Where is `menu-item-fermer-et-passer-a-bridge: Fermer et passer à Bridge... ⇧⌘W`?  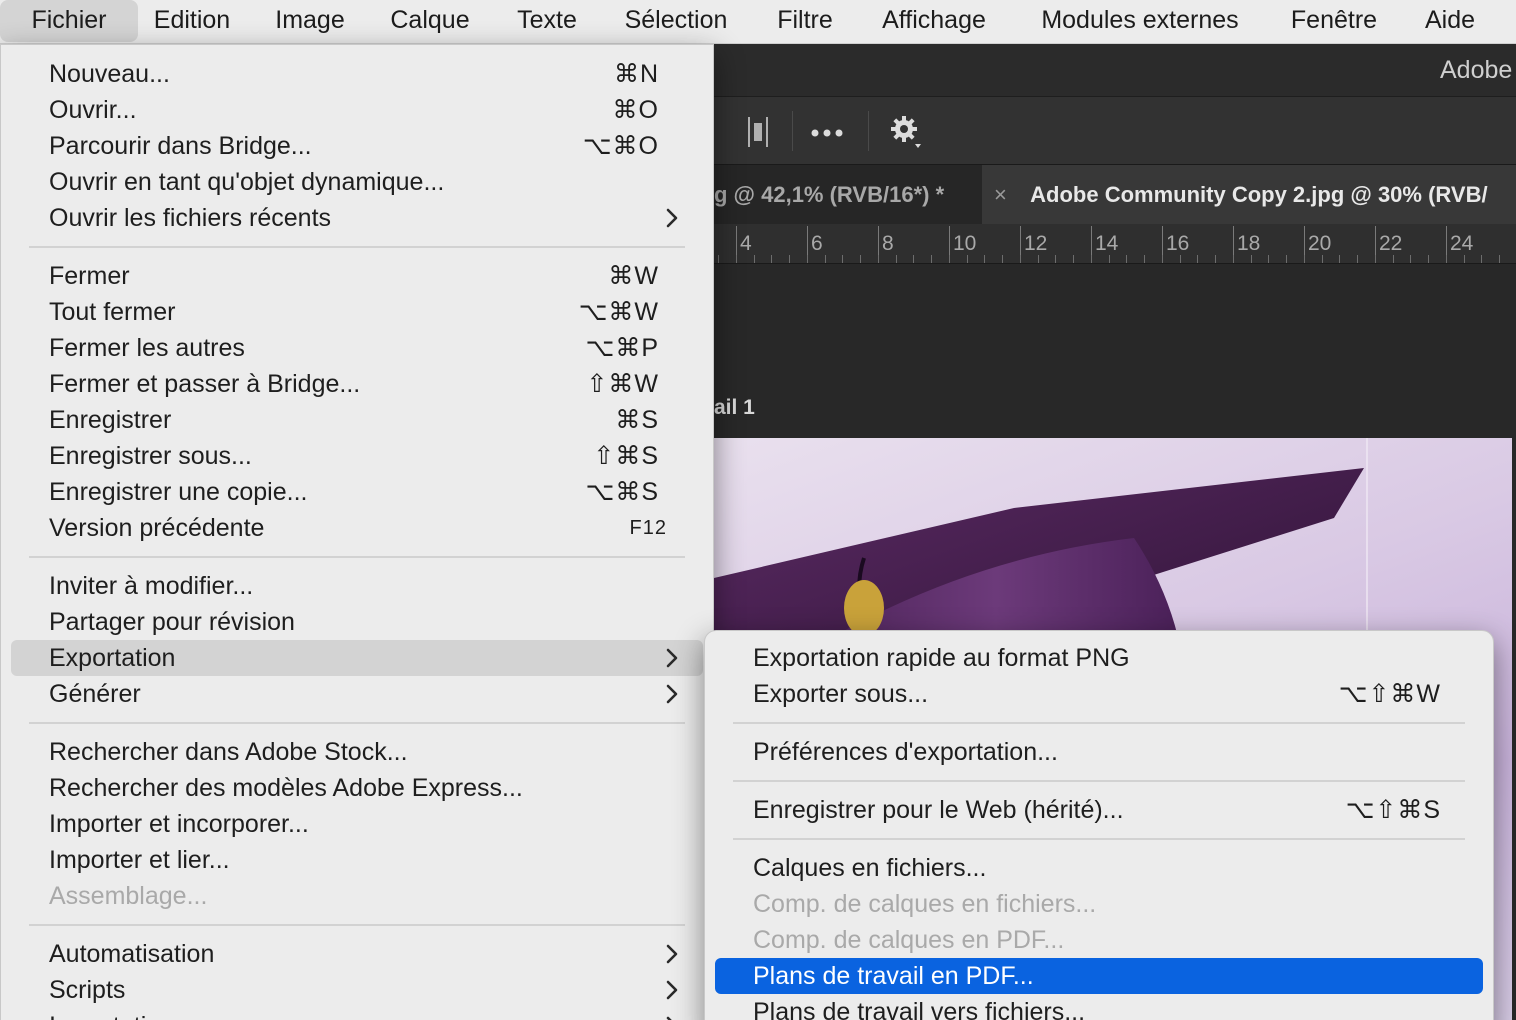 menu-item-fermer-et-passer-a-bridge: Fermer et passer à Bridge... ⇧⌘W is located at coordinates (357, 384).